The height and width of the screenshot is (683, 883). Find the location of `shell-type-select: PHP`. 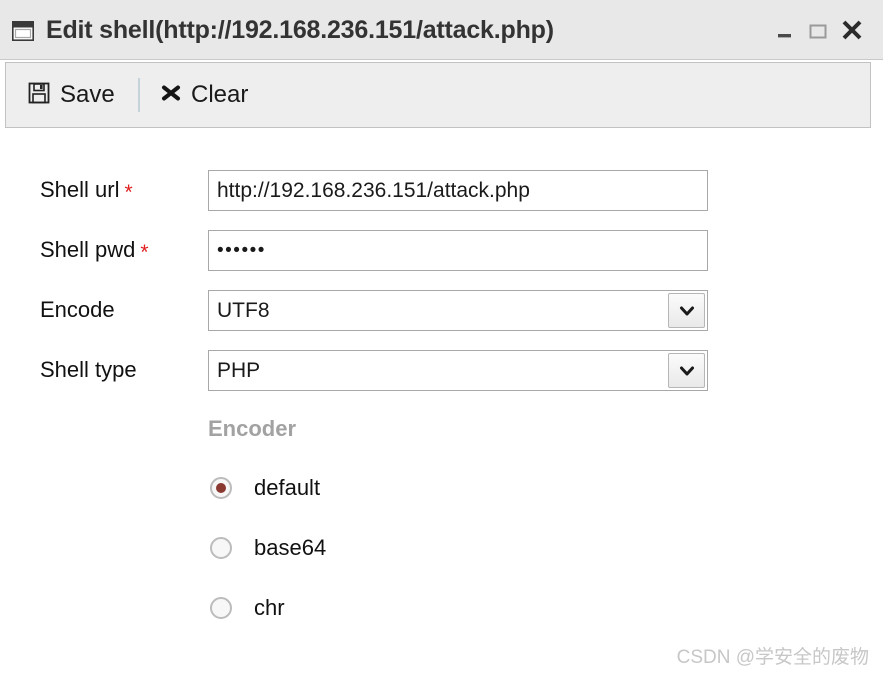

shell-type-select: PHP is located at coordinates (458, 370).